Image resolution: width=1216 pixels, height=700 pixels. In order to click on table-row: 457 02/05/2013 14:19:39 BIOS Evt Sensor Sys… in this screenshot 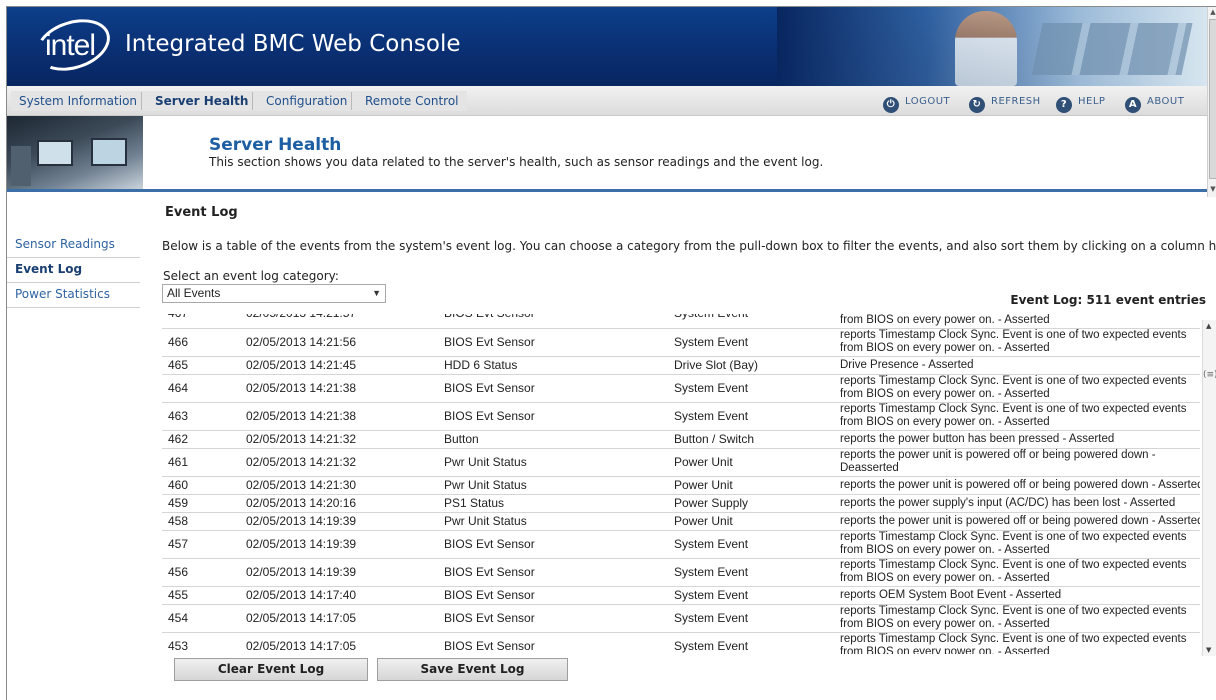, I will do `click(681, 544)`.